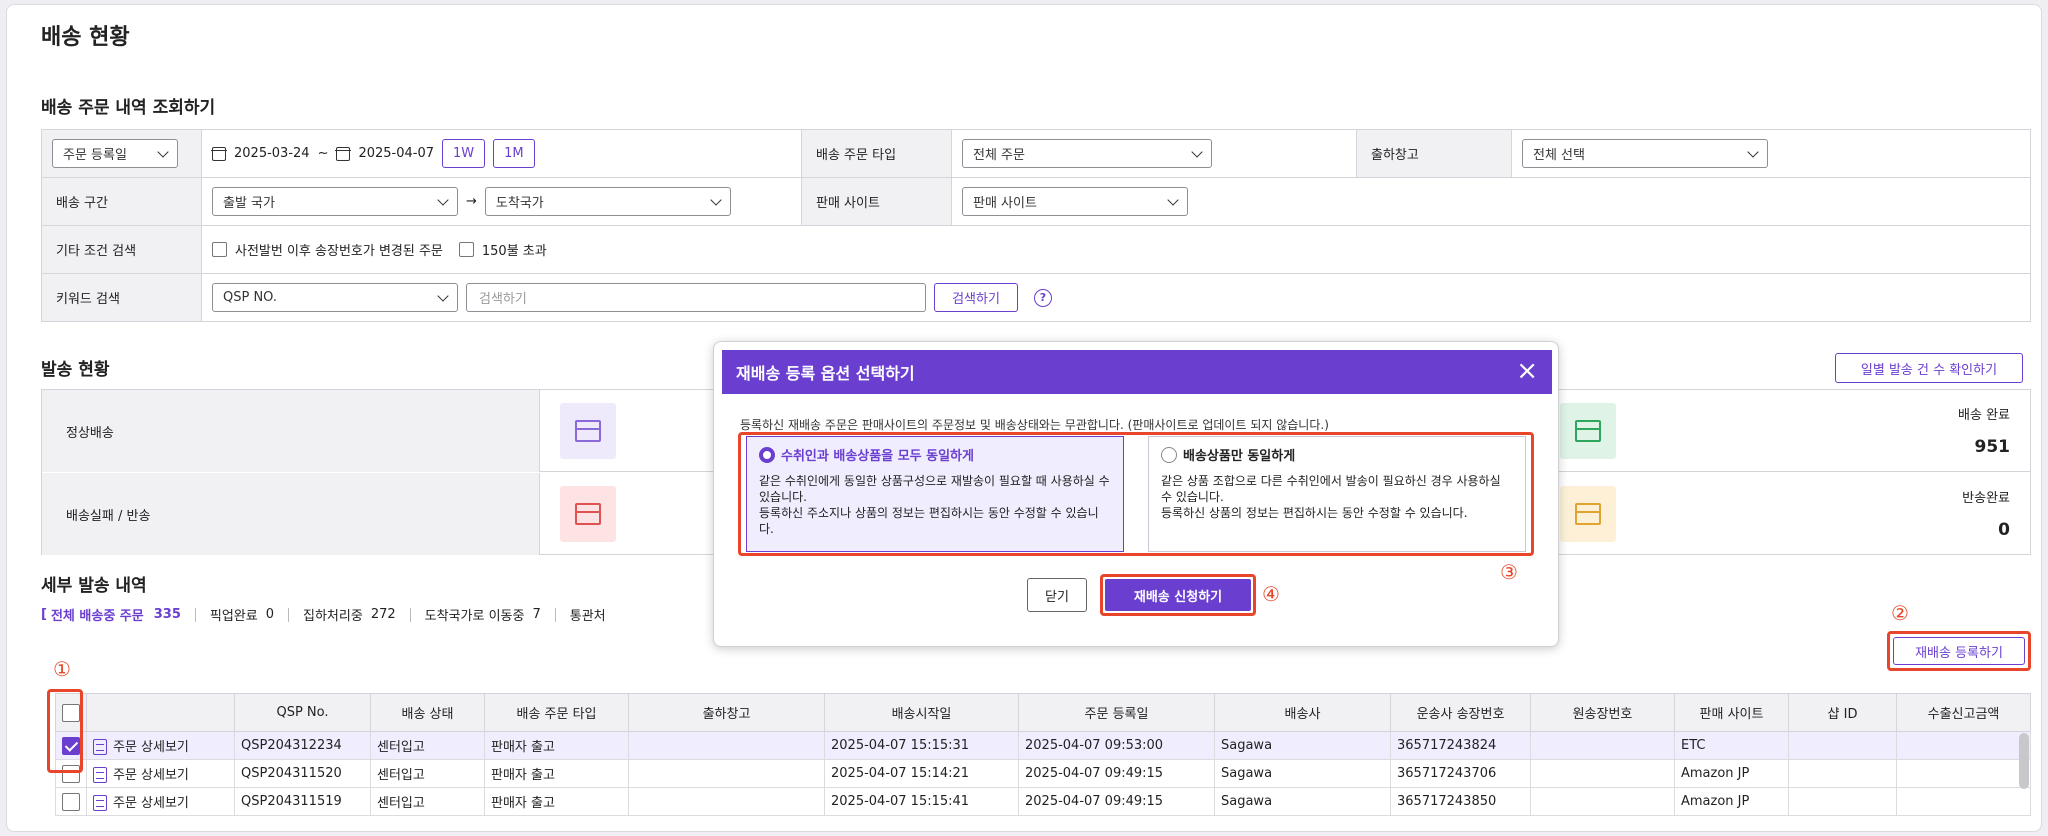 Image resolution: width=2048 pixels, height=836 pixels. Describe the element at coordinates (1057, 595) in the screenshot. I see `modal-cancel-button: 닫기` at that location.